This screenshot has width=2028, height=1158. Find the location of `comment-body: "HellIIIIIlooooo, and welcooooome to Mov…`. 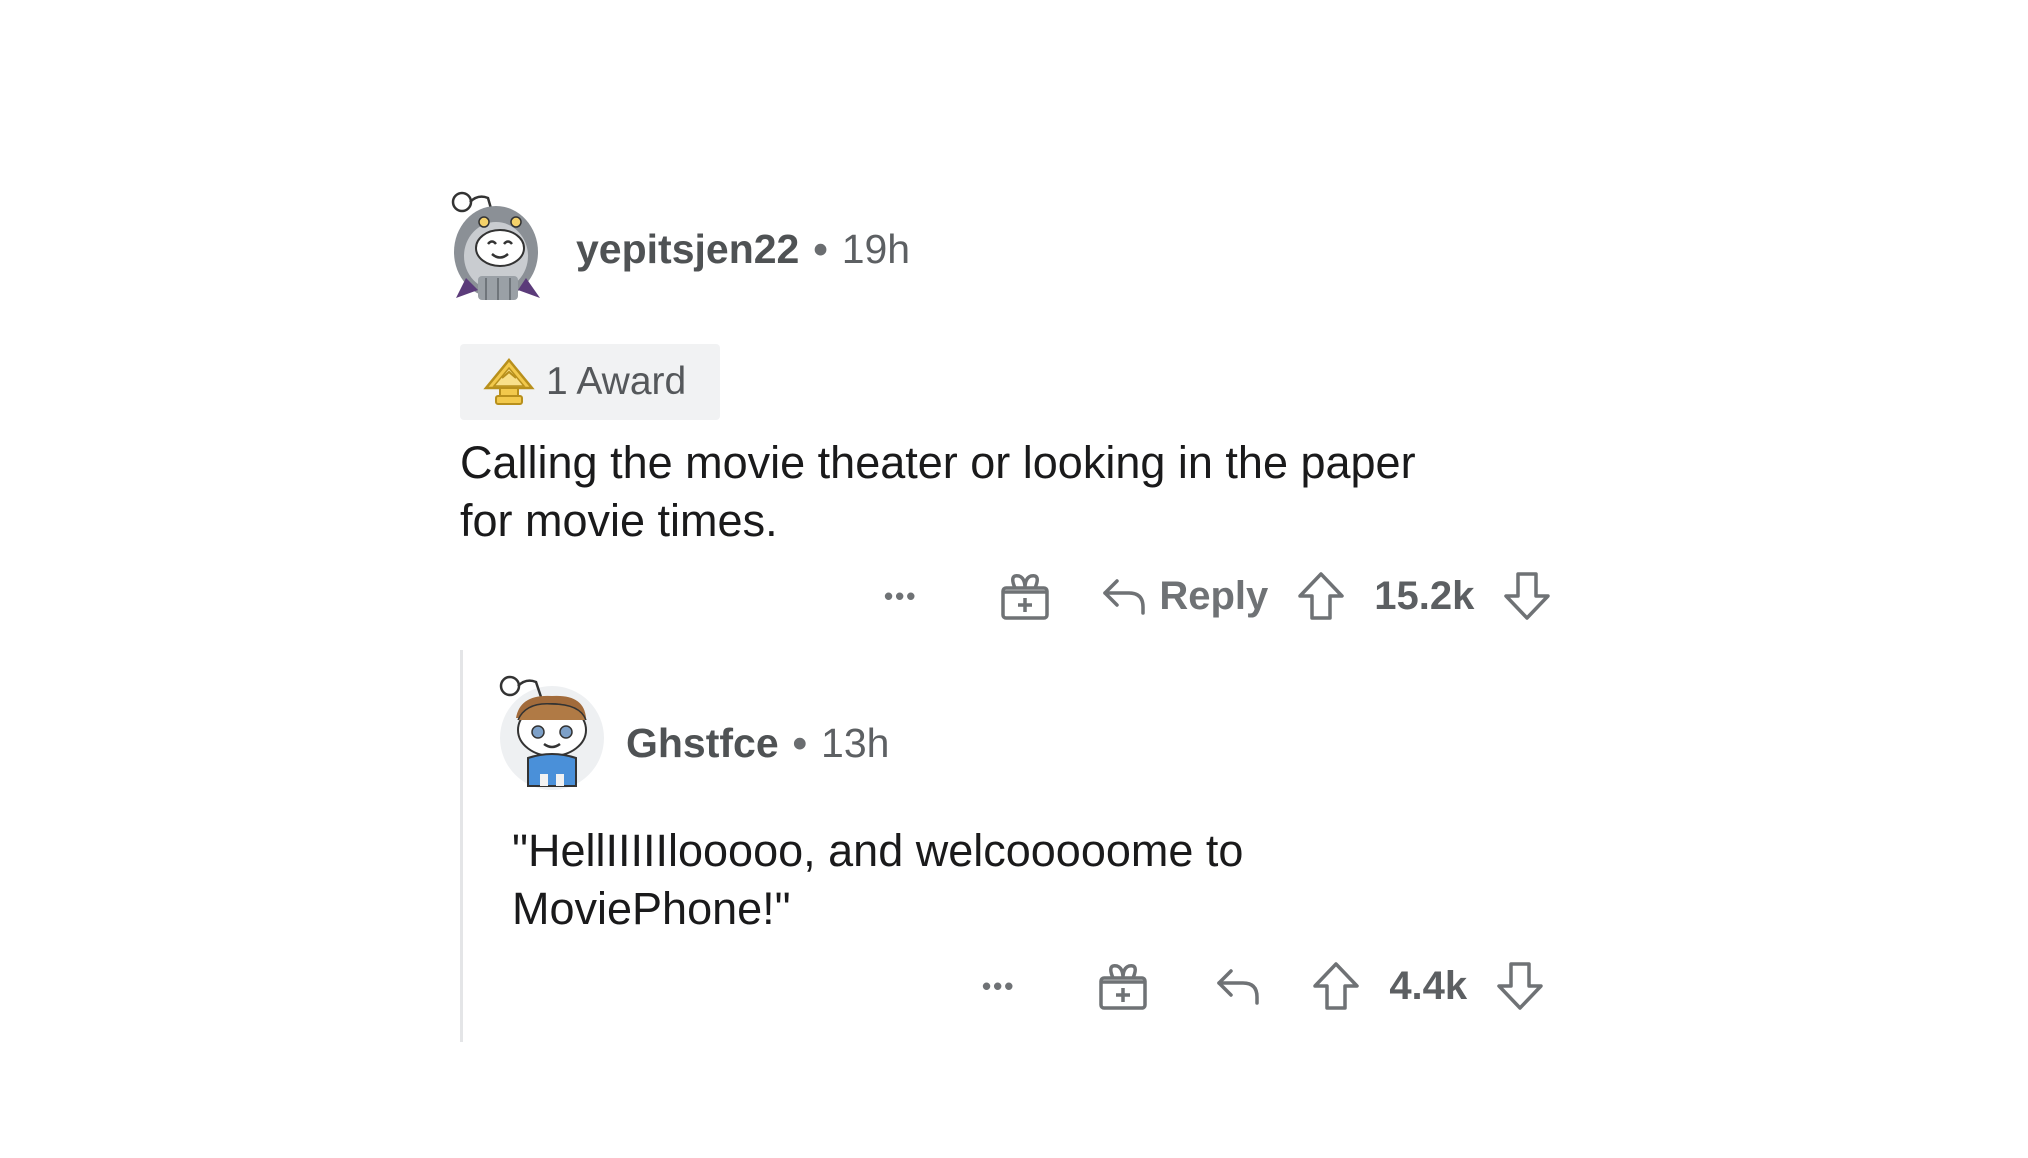

comment-body: "HellIIIIIlooooo, and welcooooome to Mov… is located at coordinates (1102, 880).